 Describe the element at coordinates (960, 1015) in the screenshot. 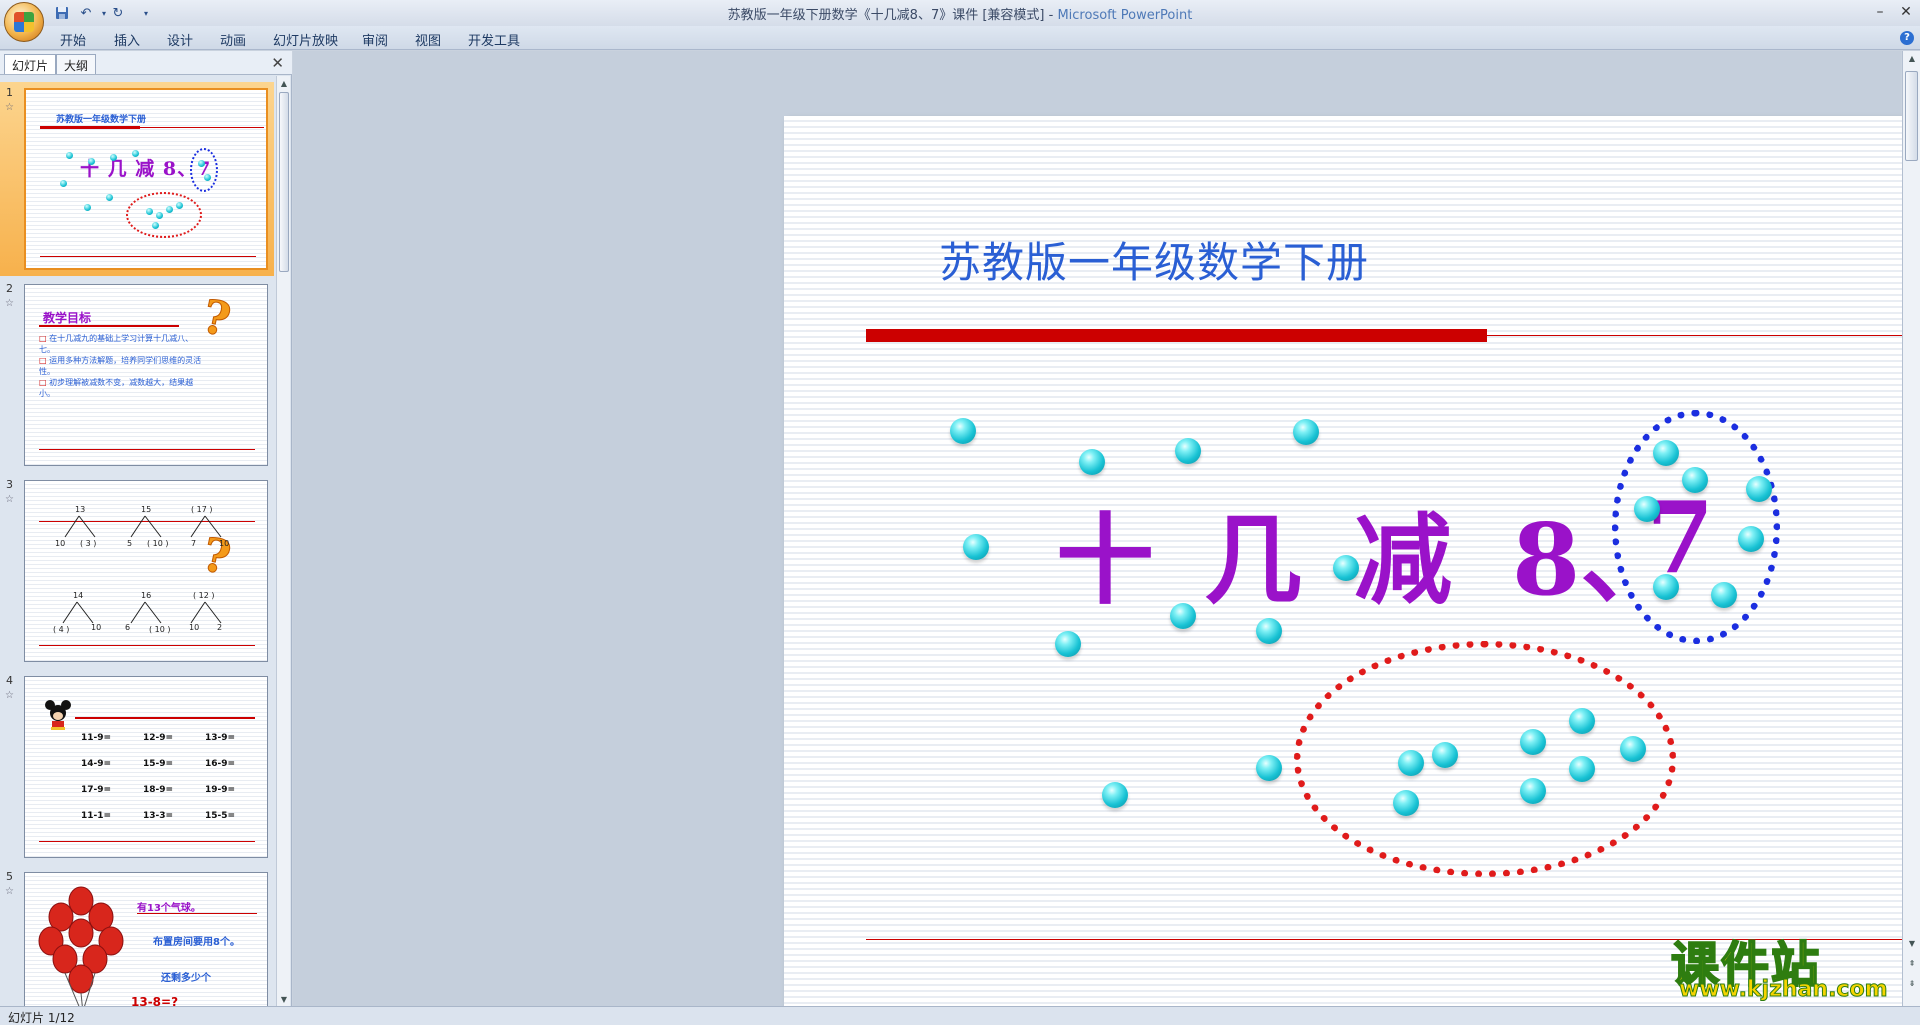

I see `status-bar: 幻灯片 1/12` at that location.